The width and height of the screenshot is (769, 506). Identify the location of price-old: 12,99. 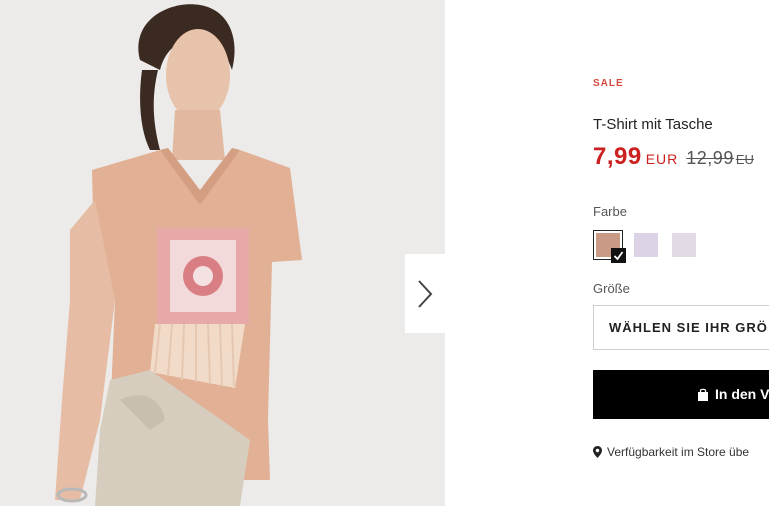
(710, 158).